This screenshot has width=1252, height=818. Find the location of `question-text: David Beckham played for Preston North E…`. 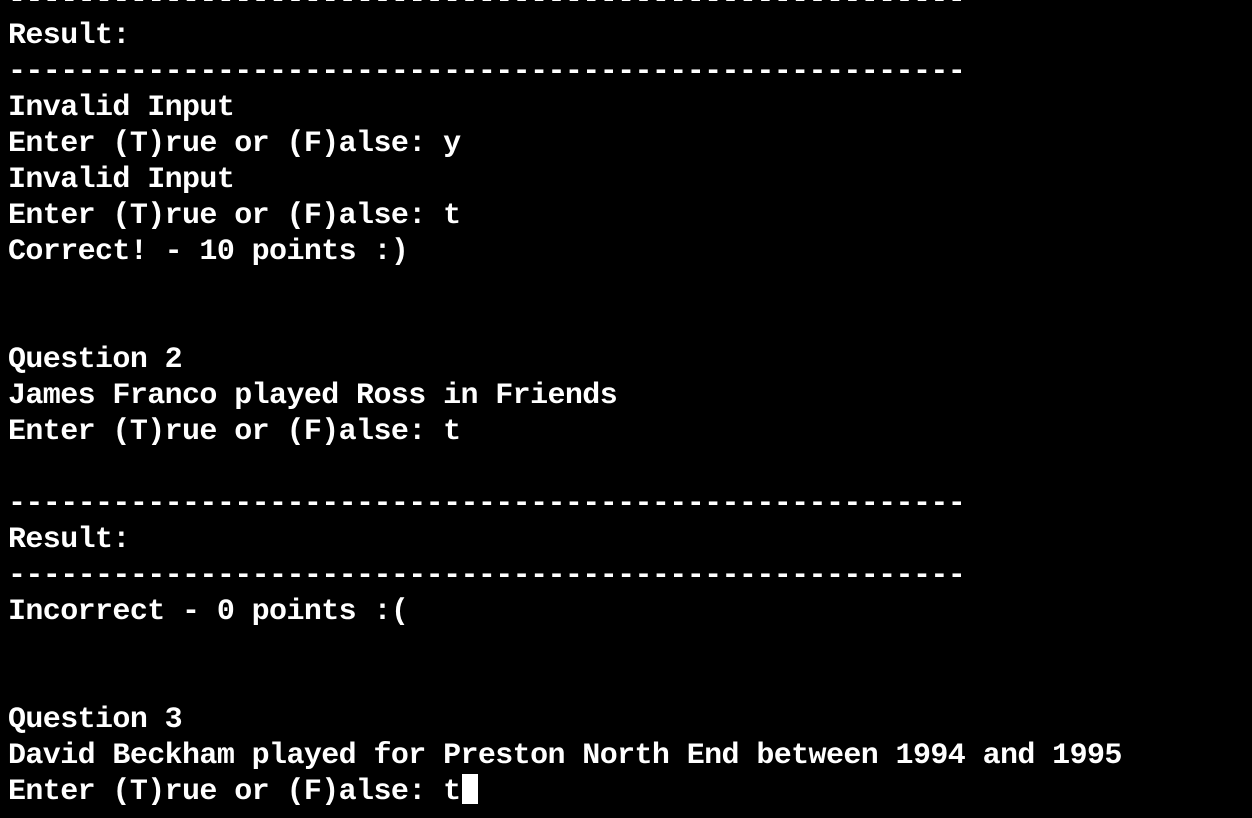

question-text: David Beckham played for Preston North E… is located at coordinates (565, 756).